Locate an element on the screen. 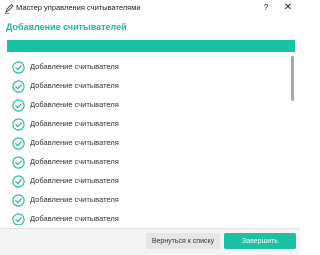 Image resolution: width=320 pixels, height=255 pixels. help-button: ? is located at coordinates (266, 8).